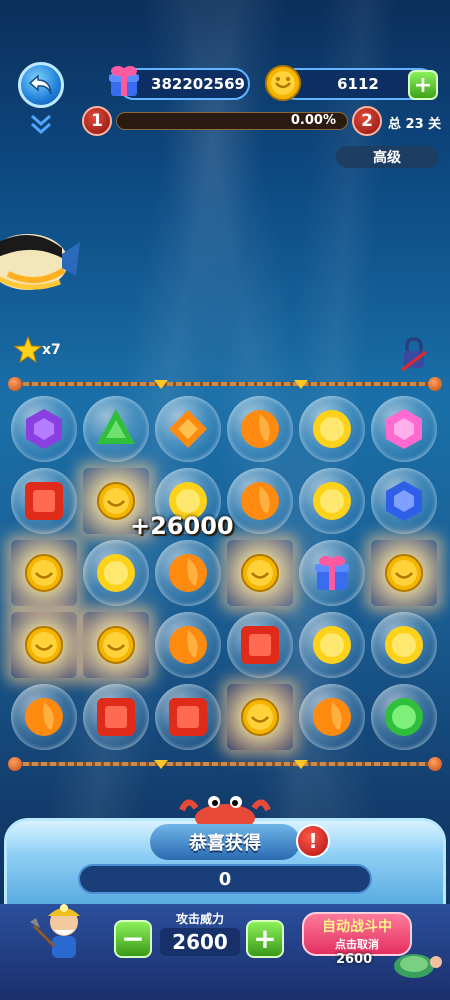 Image resolution: width=450 pixels, height=1000 pixels. Describe the element at coordinates (358, 84) in the screenshot. I see `coin-count-value: 6112` at that location.